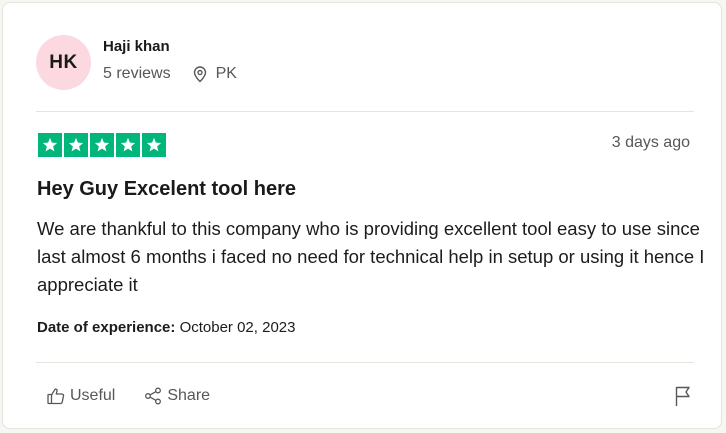 The image size is (726, 433). I want to click on share-button: Share, so click(176, 396).